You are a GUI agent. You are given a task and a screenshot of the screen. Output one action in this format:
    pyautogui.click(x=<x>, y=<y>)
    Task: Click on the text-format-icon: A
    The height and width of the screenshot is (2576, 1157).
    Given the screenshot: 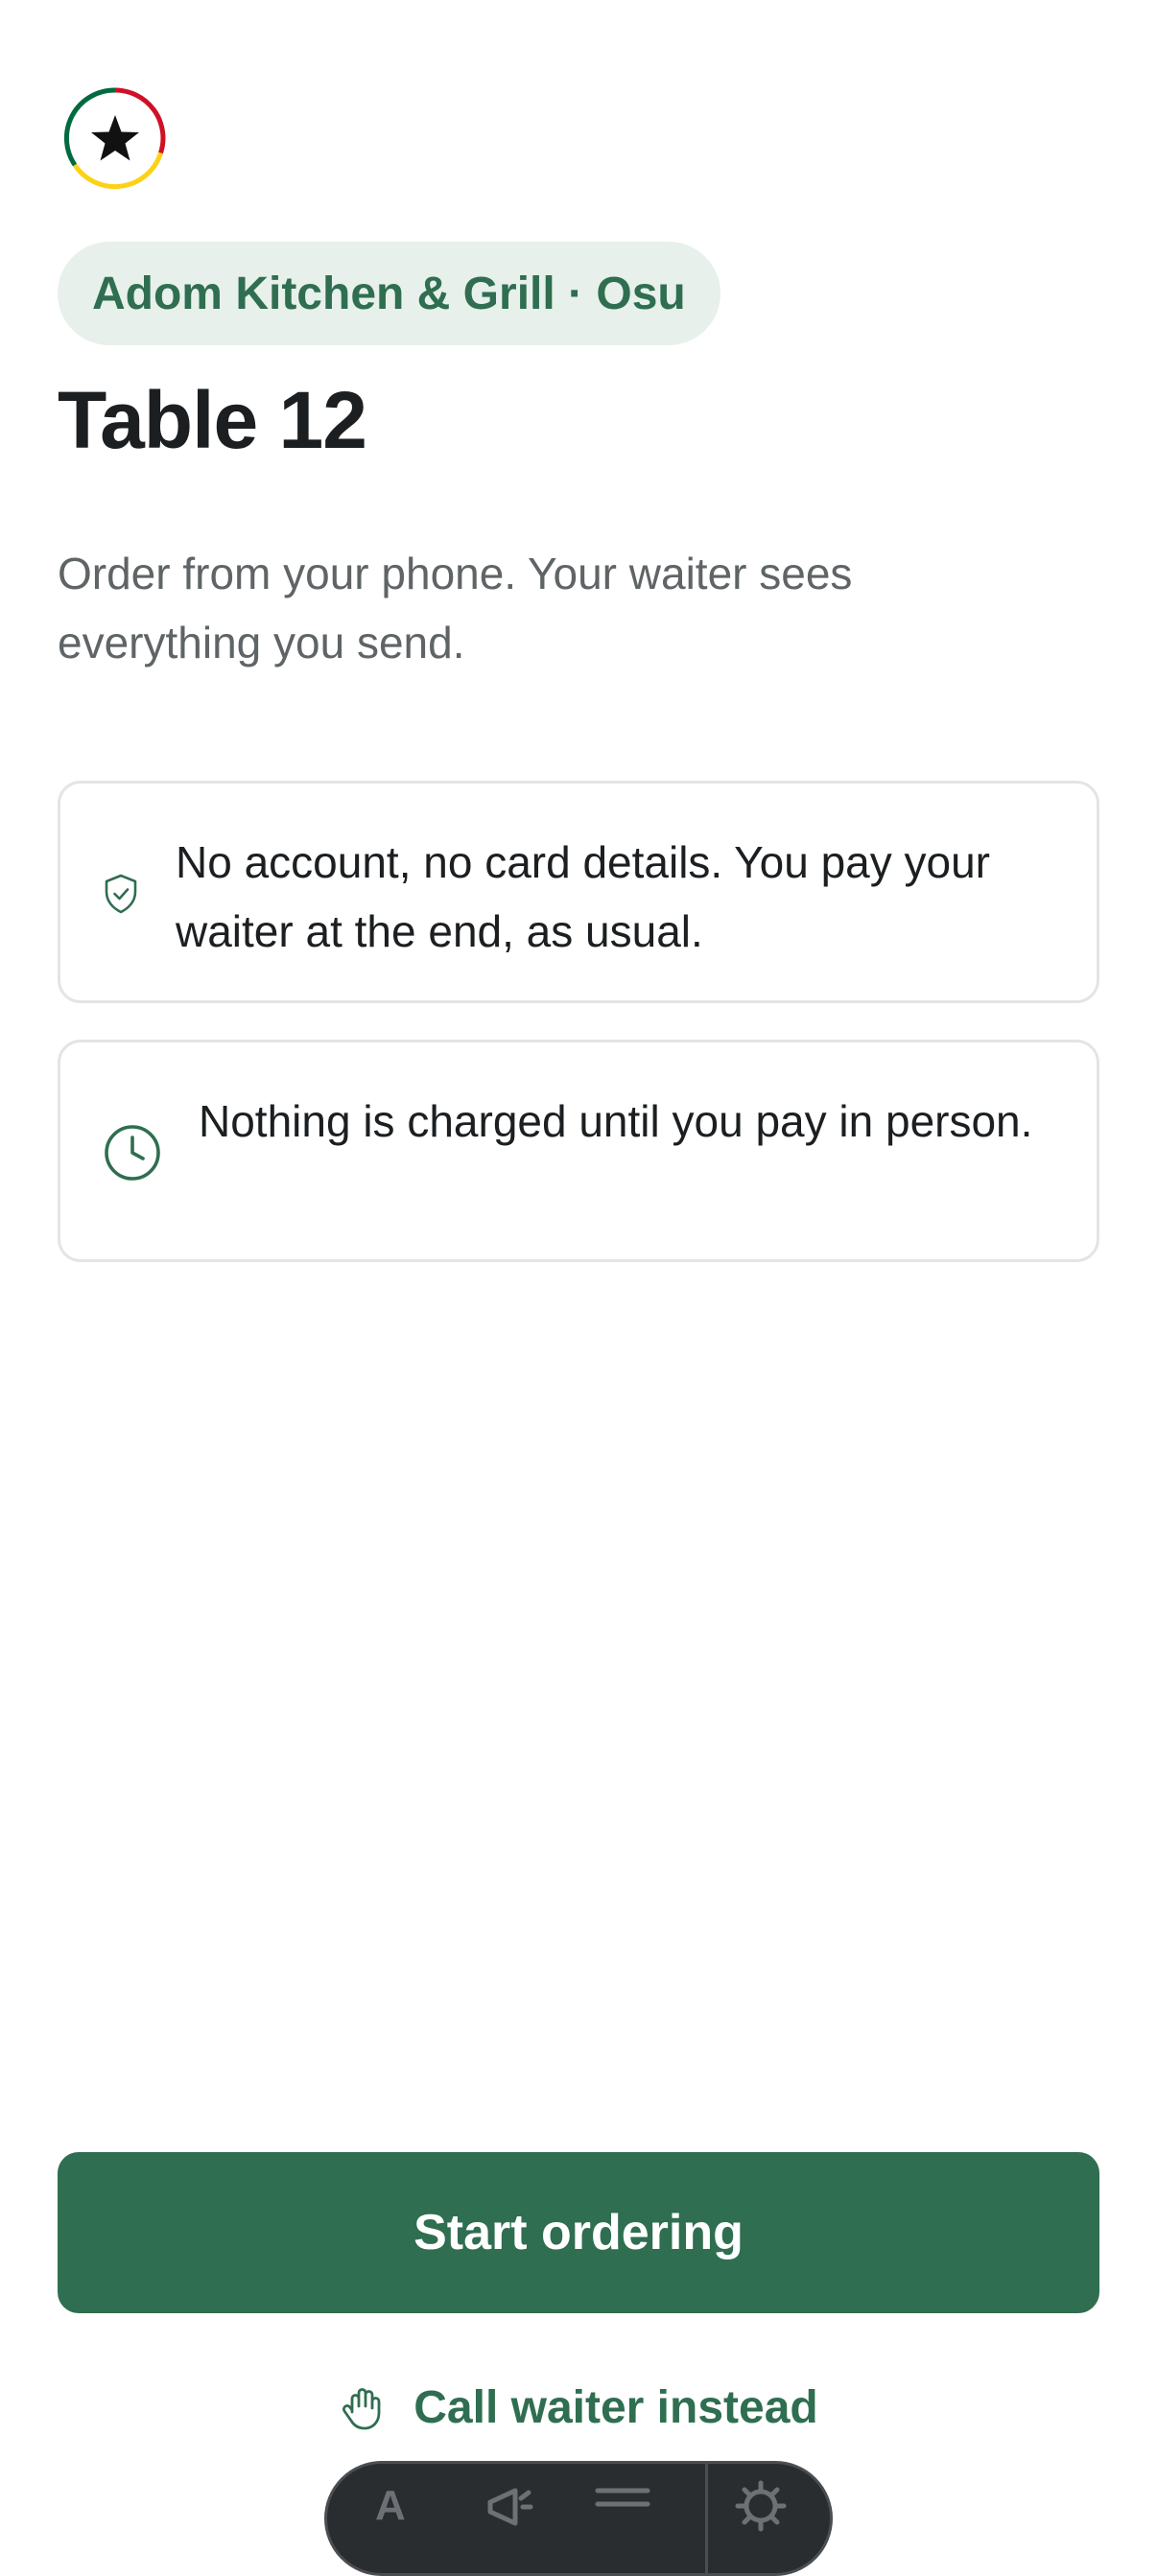 What is the action you would take?
    pyautogui.click(x=390, y=2505)
    